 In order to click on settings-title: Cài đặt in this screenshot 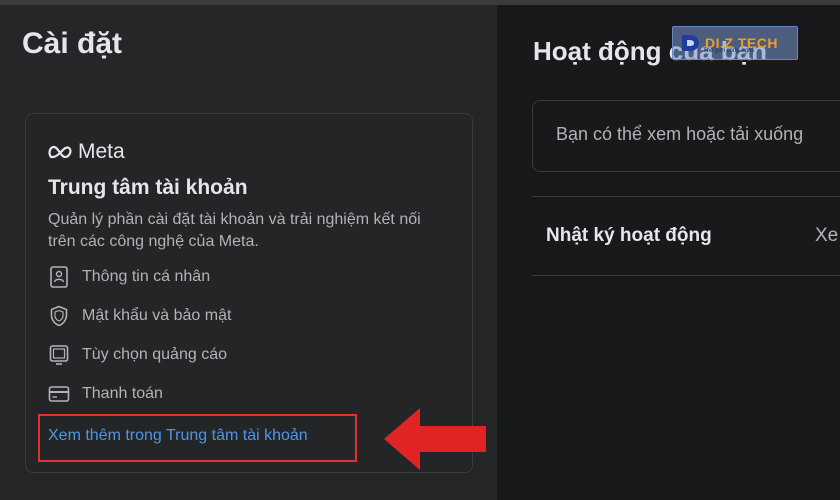, I will do `click(72, 43)`.